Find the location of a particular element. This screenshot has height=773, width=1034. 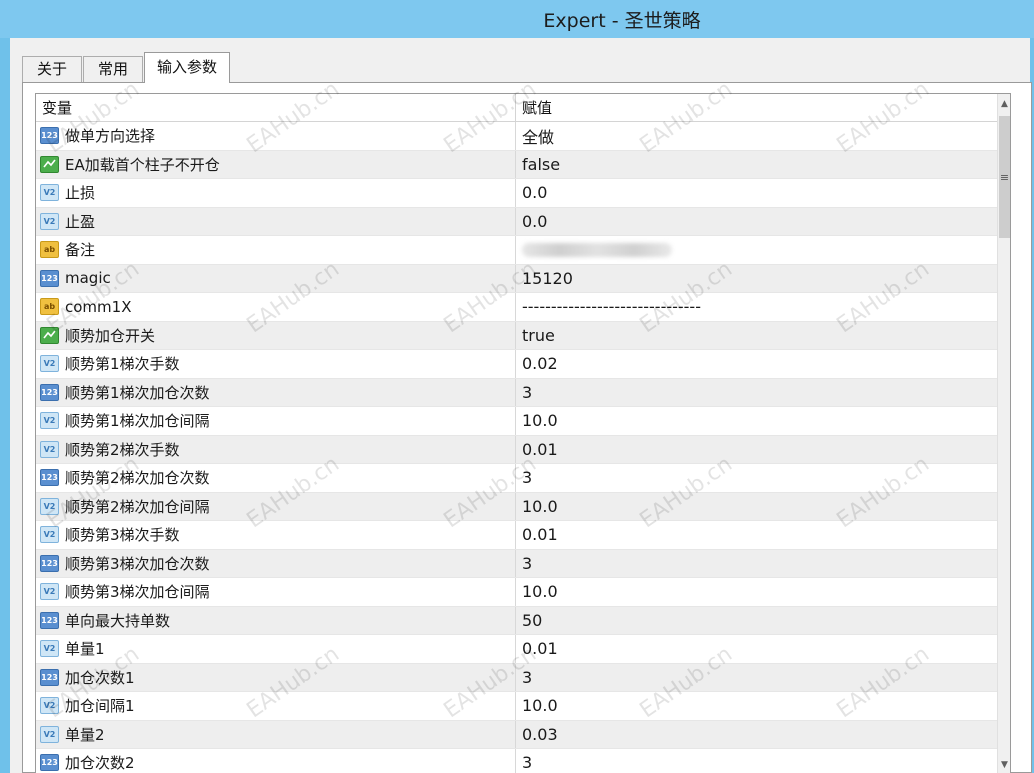

parameter-row: V2 顺势第3梯次加仓间隔 10.0 is located at coordinates (517, 592).